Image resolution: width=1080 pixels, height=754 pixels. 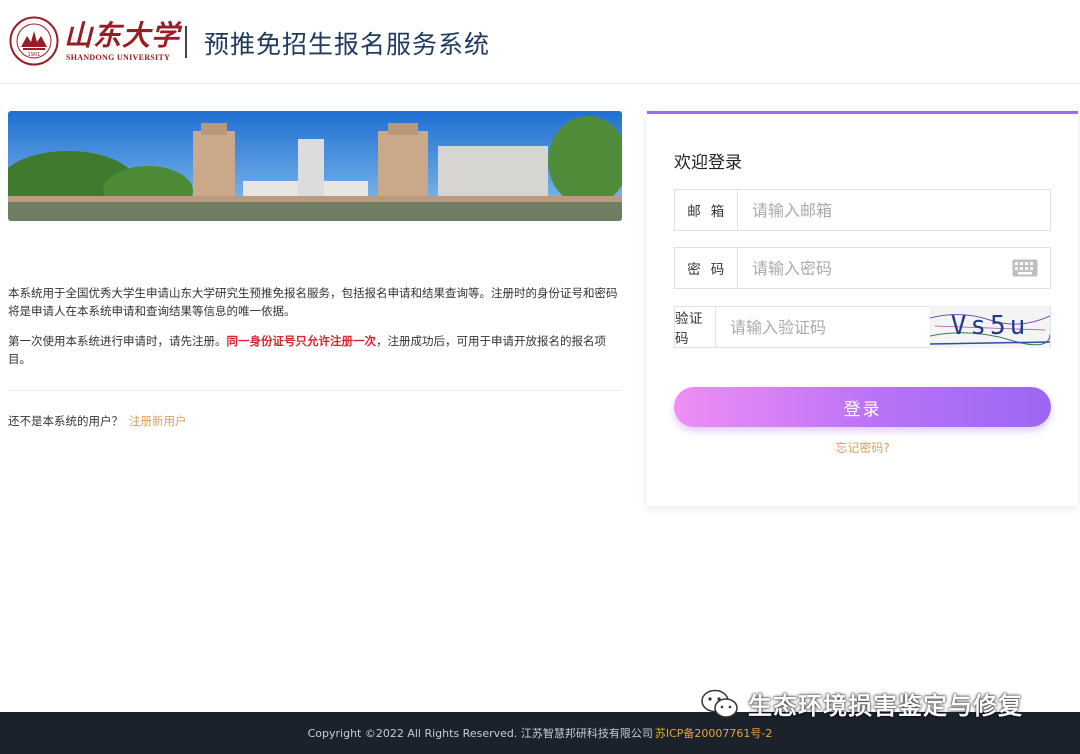 I want to click on password-input, so click(x=875, y=268).